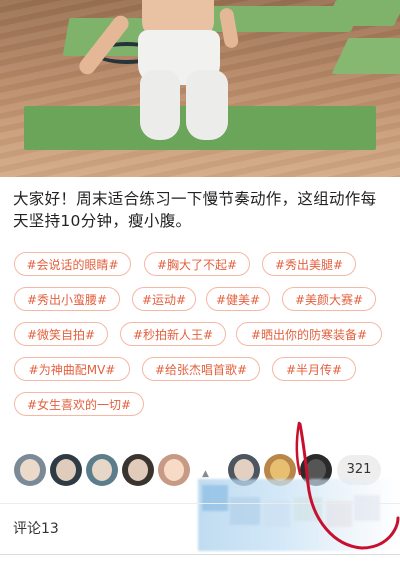 The image size is (400, 561). What do you see at coordinates (36, 528) in the screenshot?
I see `comments-tab: 评论13` at bounding box center [36, 528].